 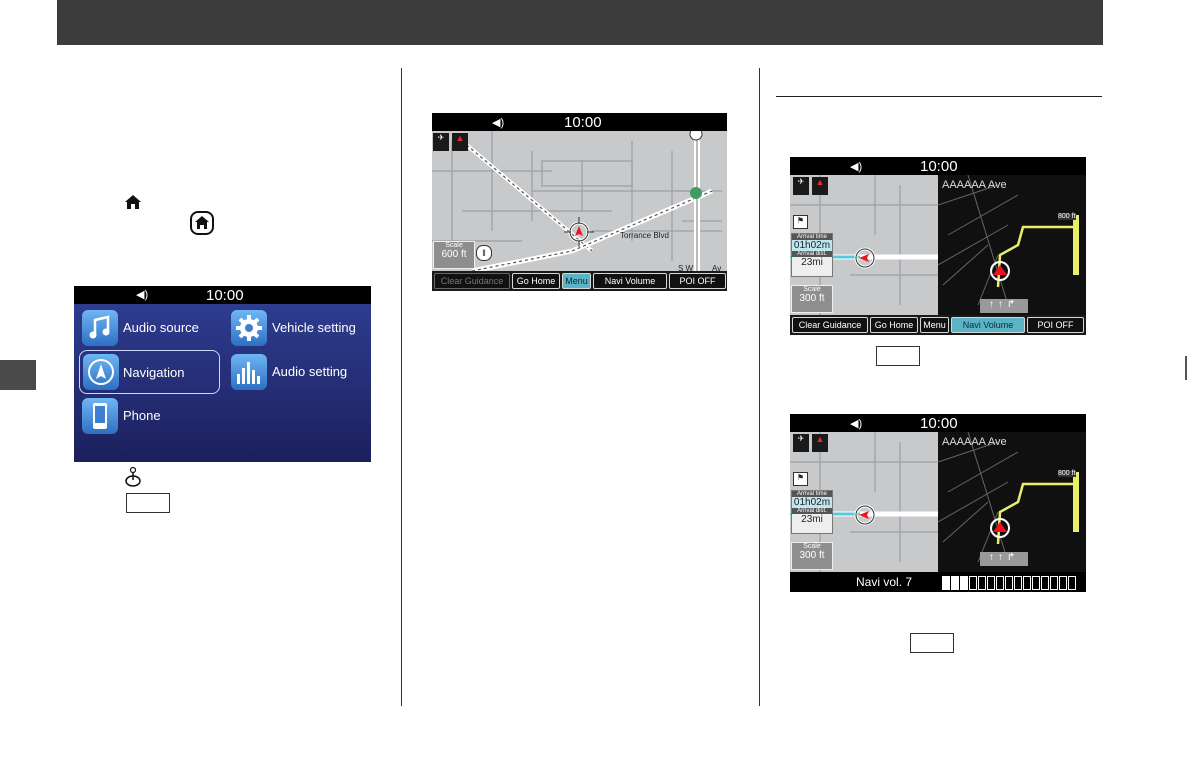 I want to click on page-header-bar, so click(x=580, y=22).